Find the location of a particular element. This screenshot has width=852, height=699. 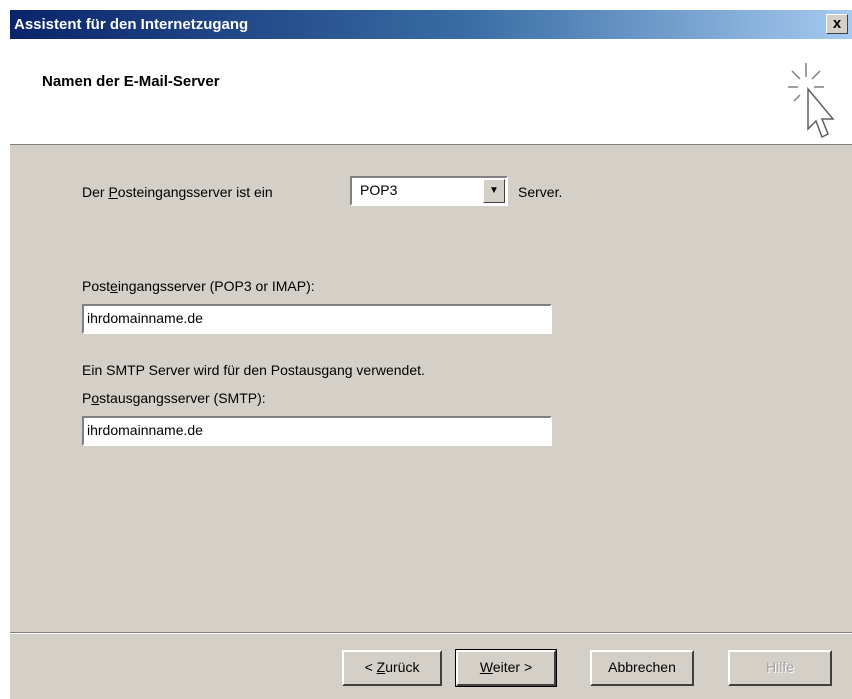

server-type-value: POP3 is located at coordinates (379, 190).